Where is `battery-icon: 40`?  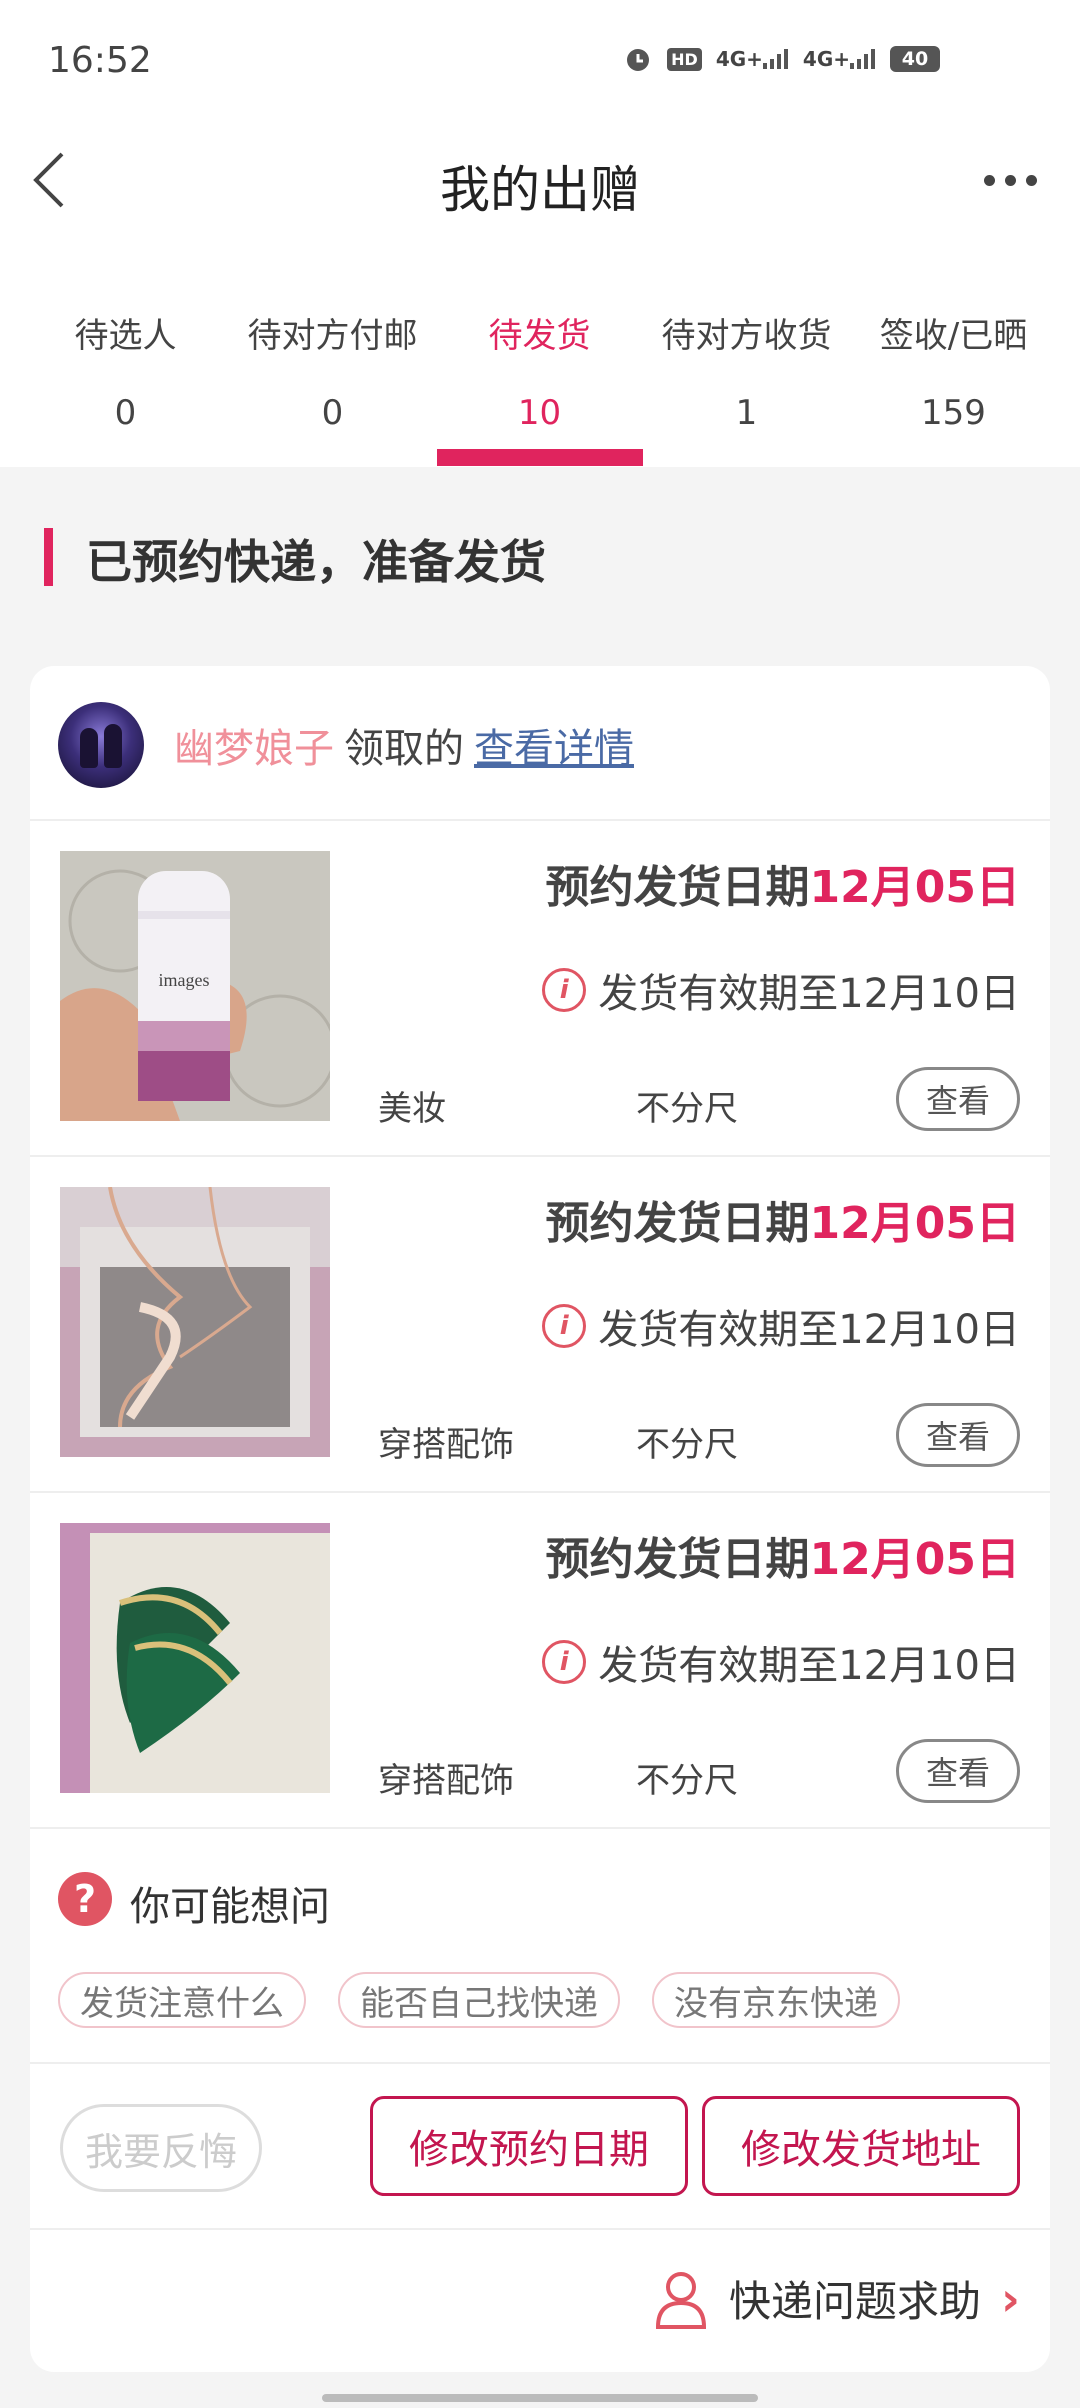 battery-icon: 40 is located at coordinates (915, 59).